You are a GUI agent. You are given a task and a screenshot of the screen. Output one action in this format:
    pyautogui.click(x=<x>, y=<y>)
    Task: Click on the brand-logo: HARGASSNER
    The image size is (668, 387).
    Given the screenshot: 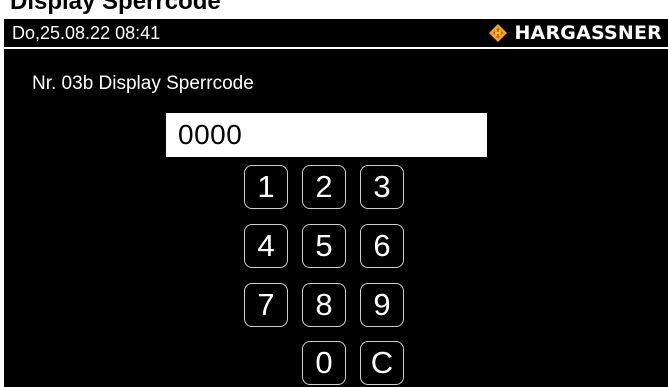 What is the action you would take?
    pyautogui.click(x=575, y=33)
    